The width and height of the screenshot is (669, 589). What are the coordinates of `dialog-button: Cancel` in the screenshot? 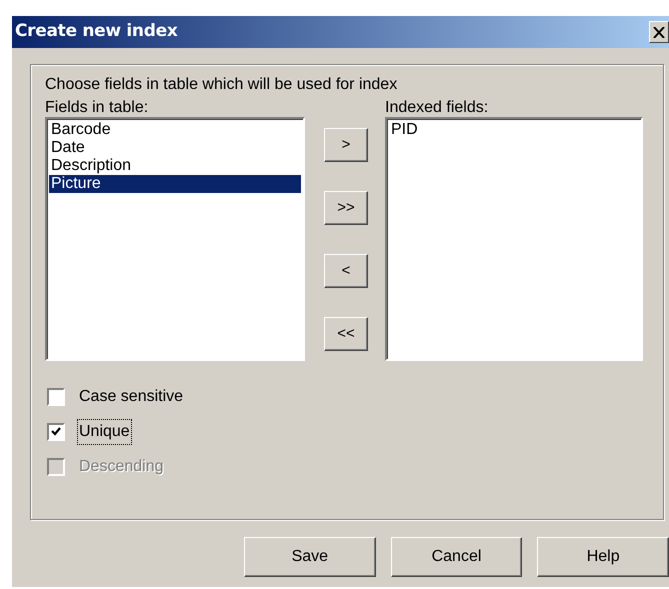 It's located at (456, 557).